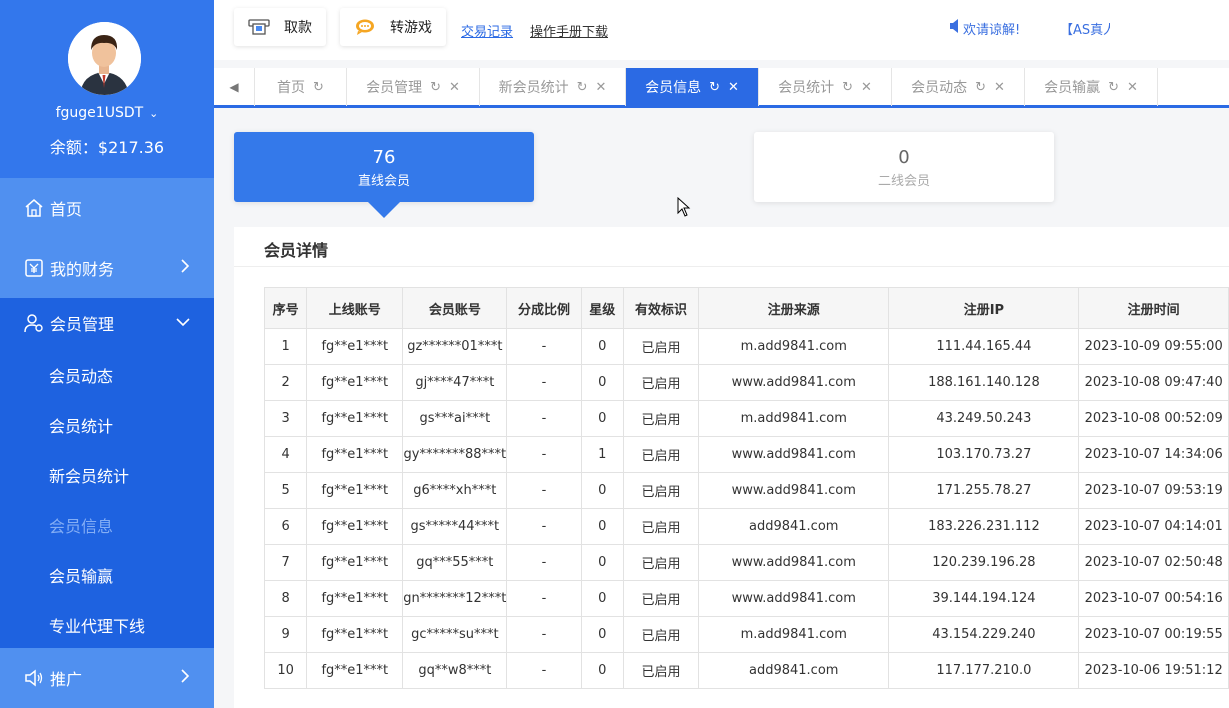 The image size is (1229, 708). I want to click on sidebar-subitem-pro-agent: 专业代理下线, so click(97, 625).